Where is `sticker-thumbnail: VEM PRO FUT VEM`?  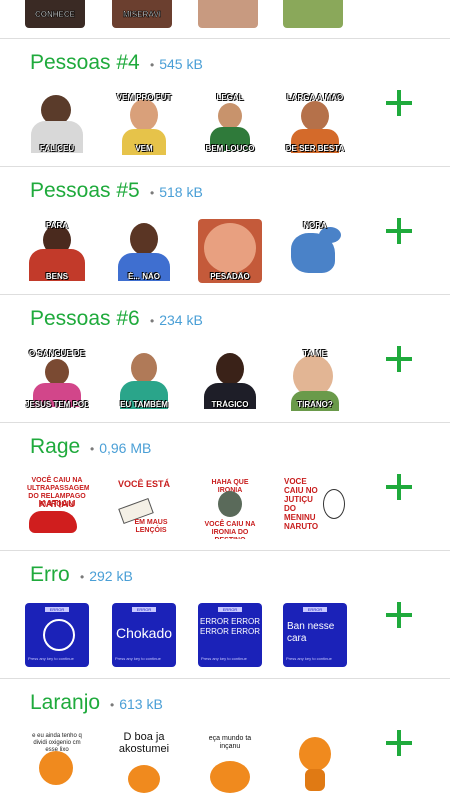
sticker-thumbnail: VEM PRO FUT VEM is located at coordinates (144, 123).